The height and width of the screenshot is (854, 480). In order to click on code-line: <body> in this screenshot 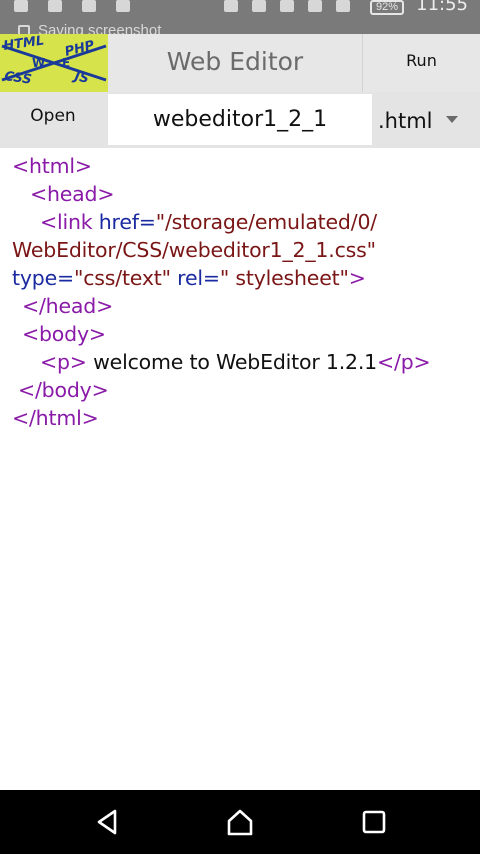, I will do `click(240, 334)`.